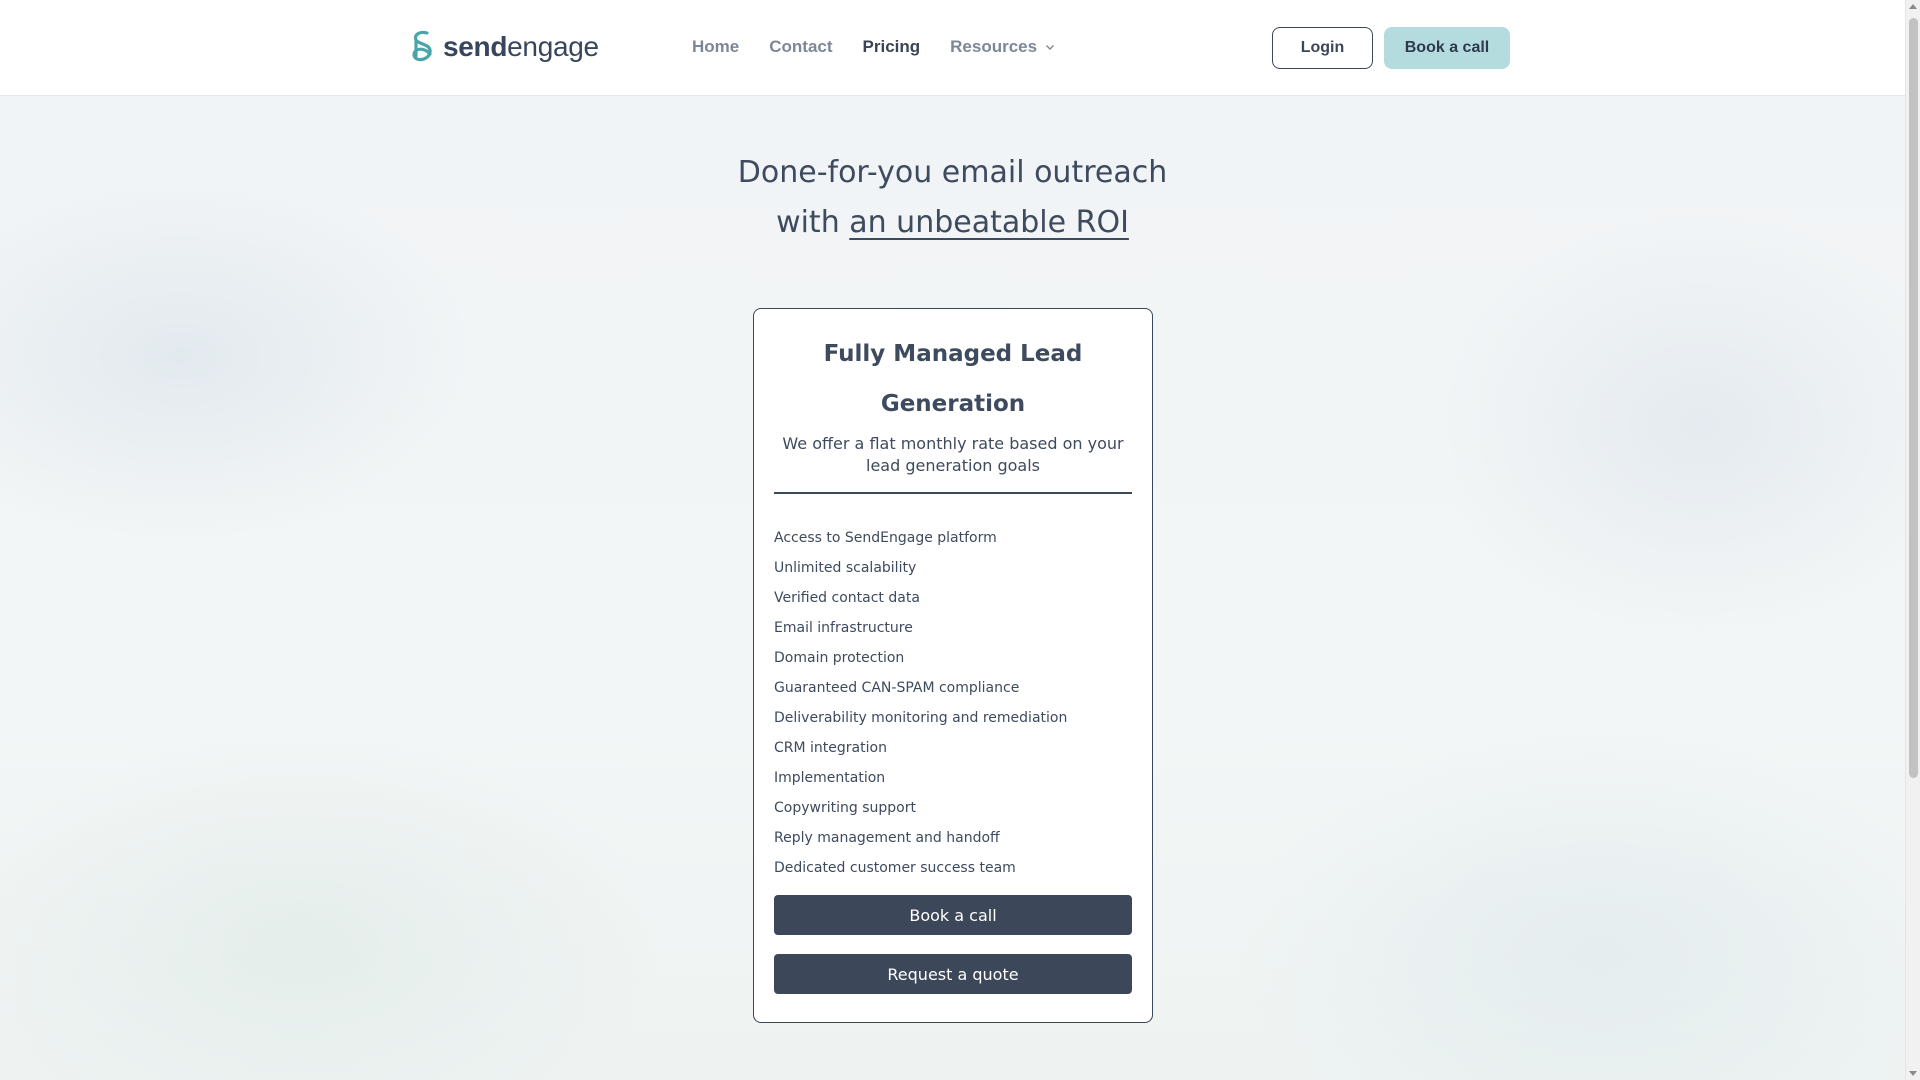 The height and width of the screenshot is (1080, 1920). I want to click on feature-item: Implementation, so click(830, 778).